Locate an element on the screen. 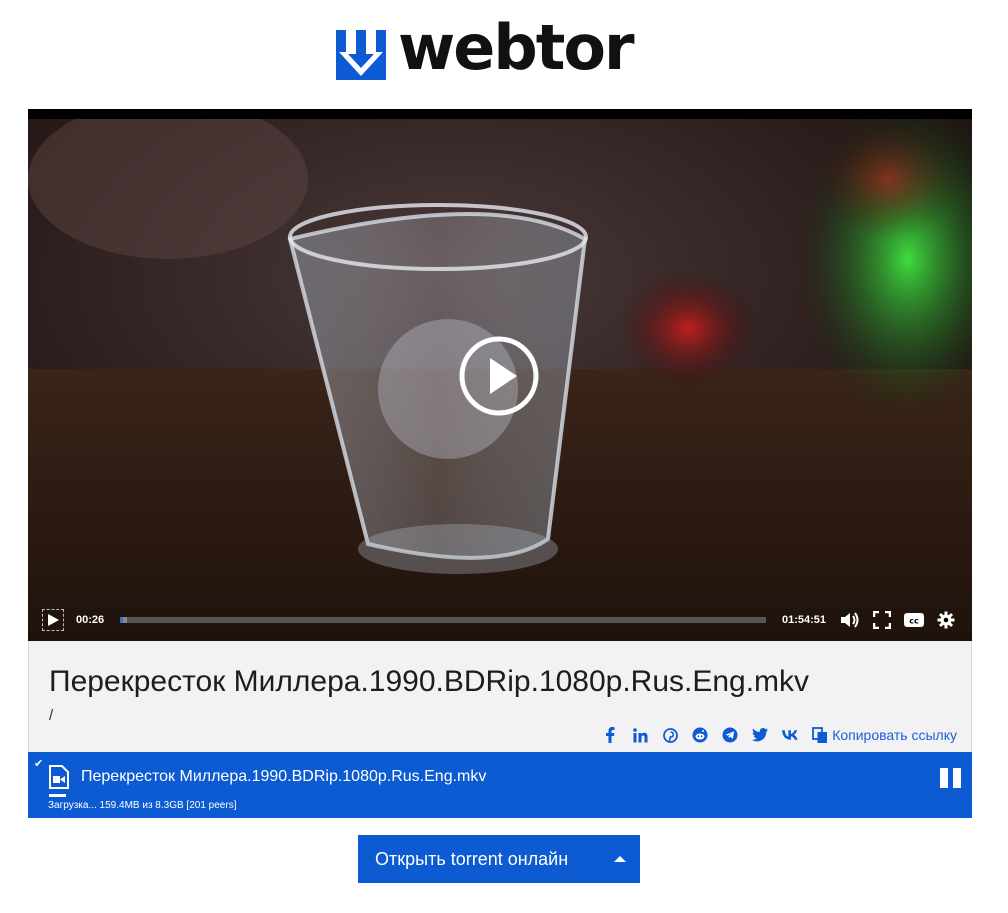 The image size is (1008, 913). volume-button is located at coordinates (850, 620).